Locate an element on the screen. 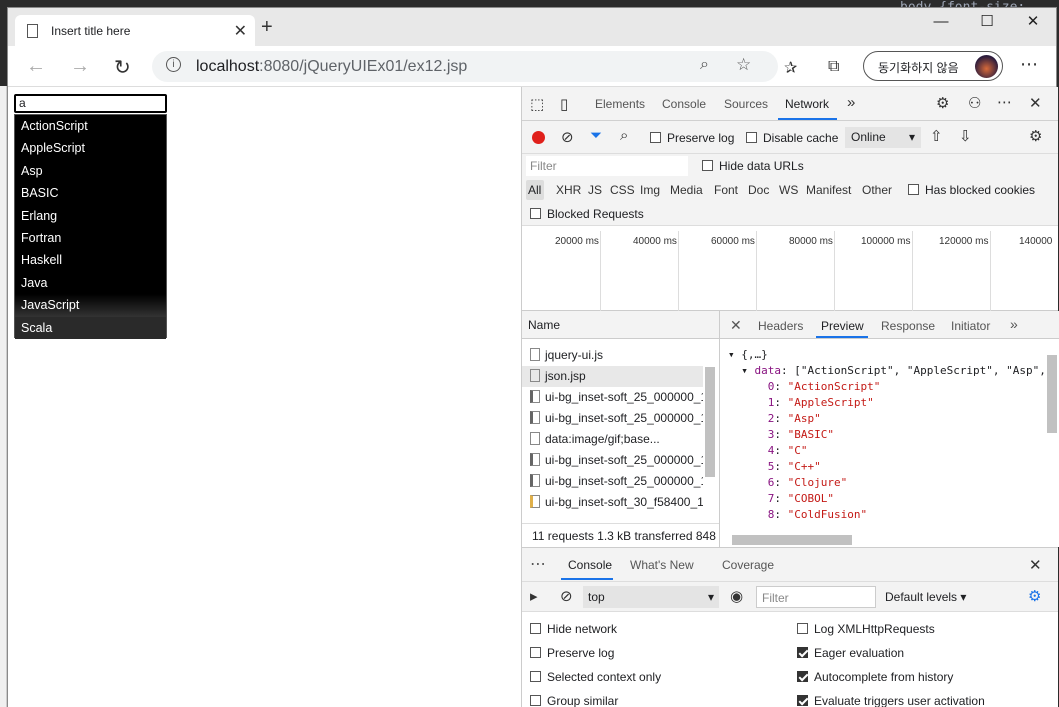  console-filter-input: Filter is located at coordinates (816, 597).